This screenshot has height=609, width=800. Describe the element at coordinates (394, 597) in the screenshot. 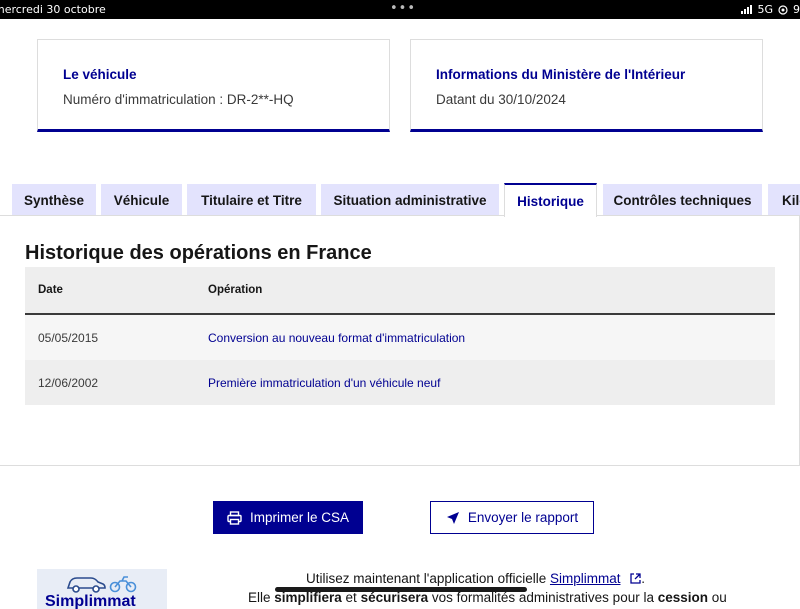

I see `promo-emphasis: sécurisera` at that location.